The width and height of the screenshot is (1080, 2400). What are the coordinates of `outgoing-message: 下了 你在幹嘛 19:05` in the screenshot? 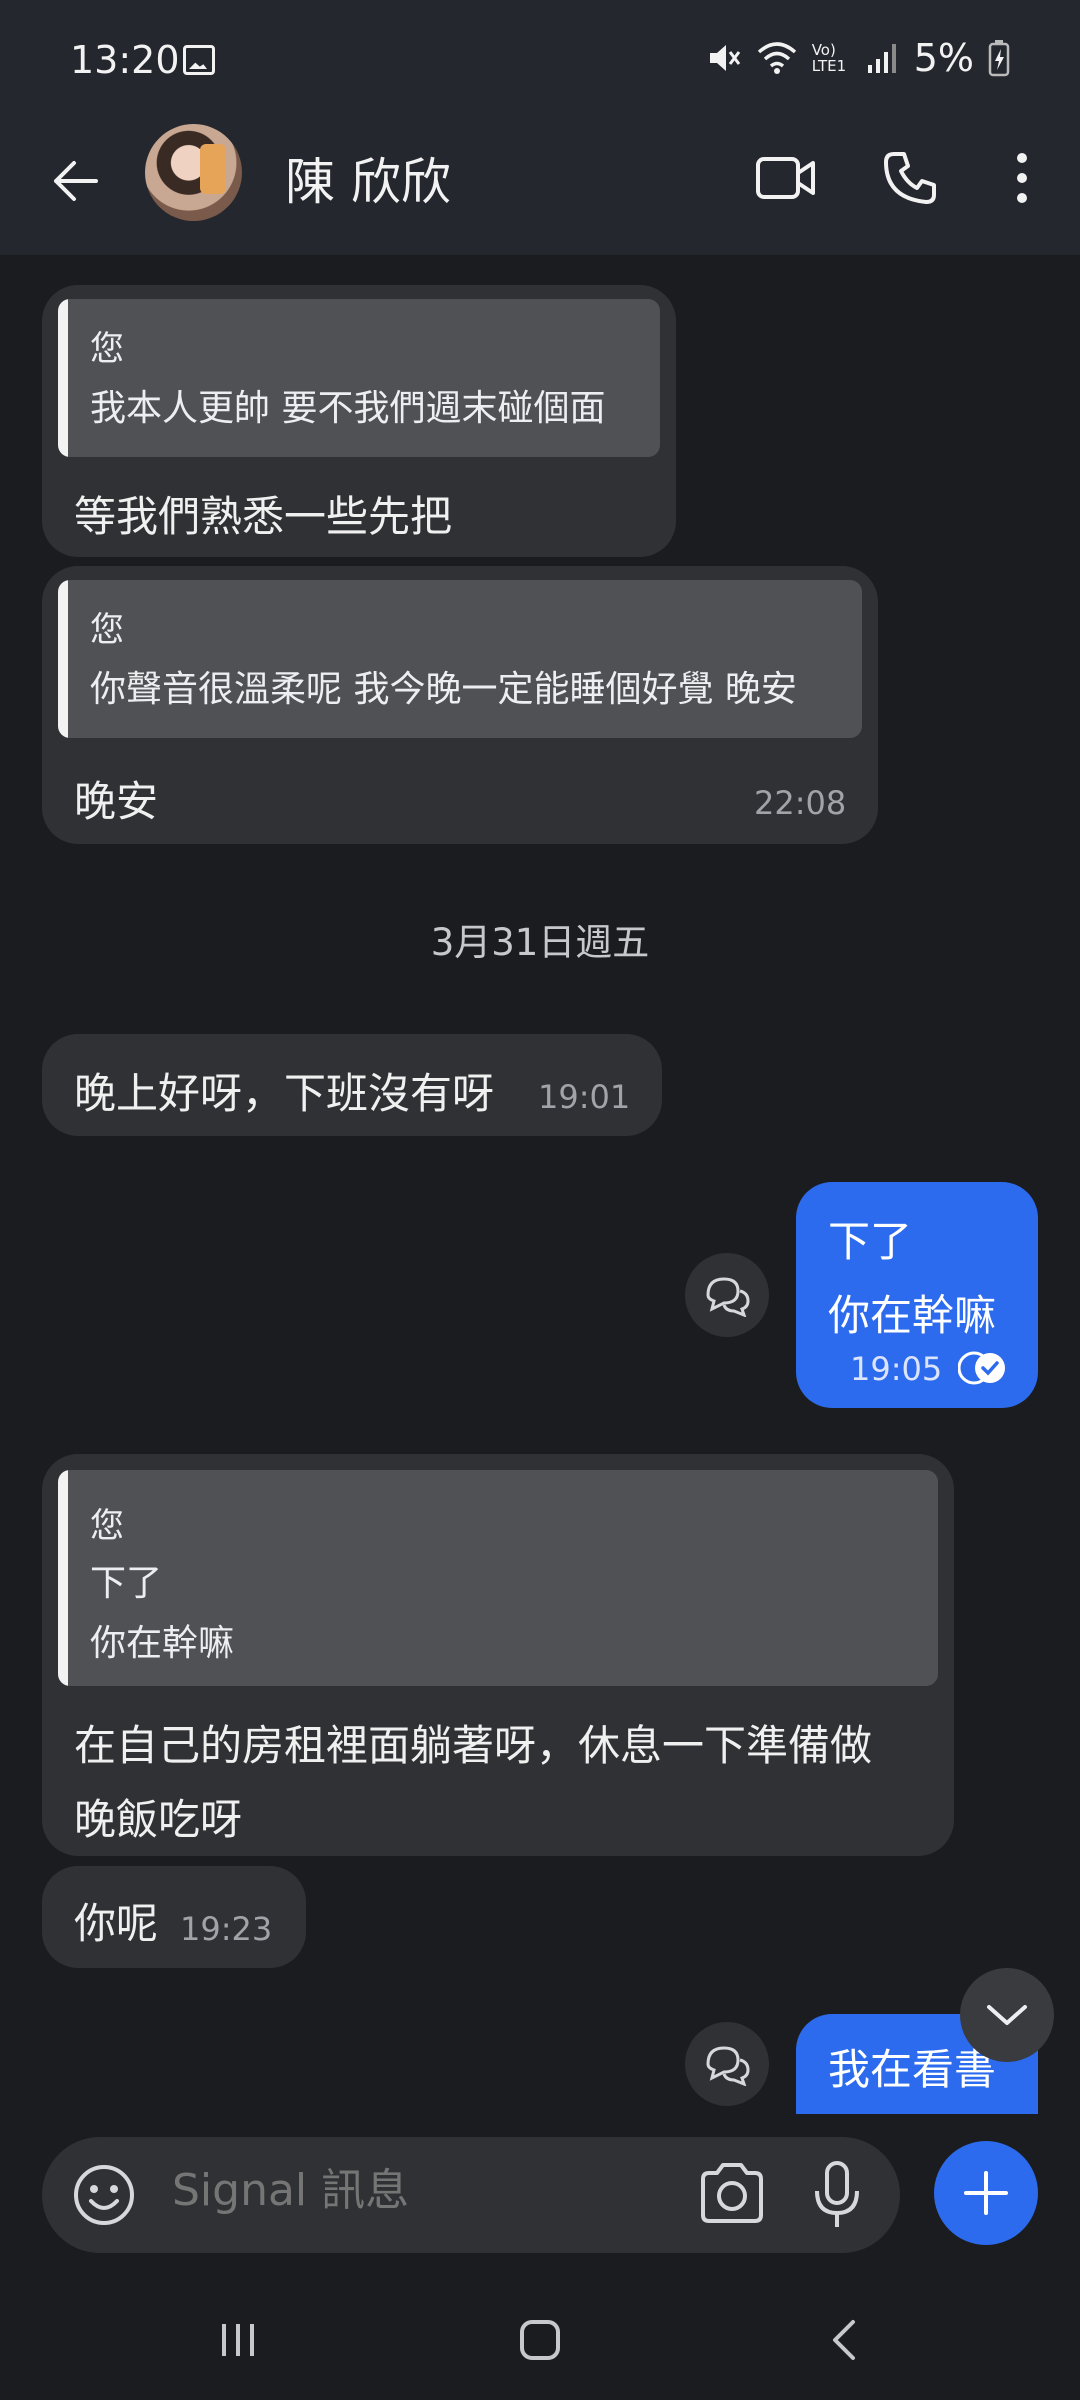 It's located at (917, 1295).